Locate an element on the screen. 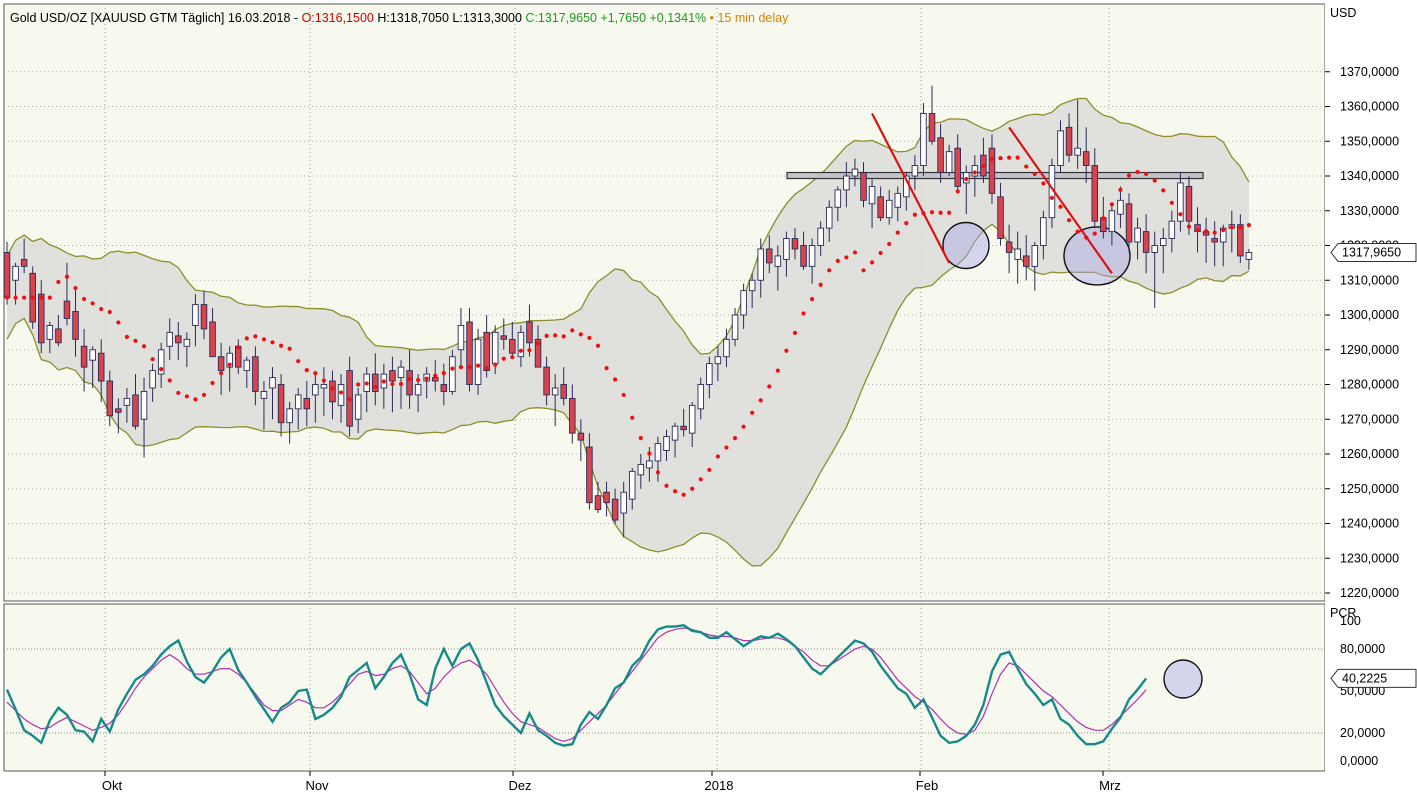 Image resolution: width=1417 pixels, height=805 pixels. x-tick-label: 2018 is located at coordinates (719, 785).